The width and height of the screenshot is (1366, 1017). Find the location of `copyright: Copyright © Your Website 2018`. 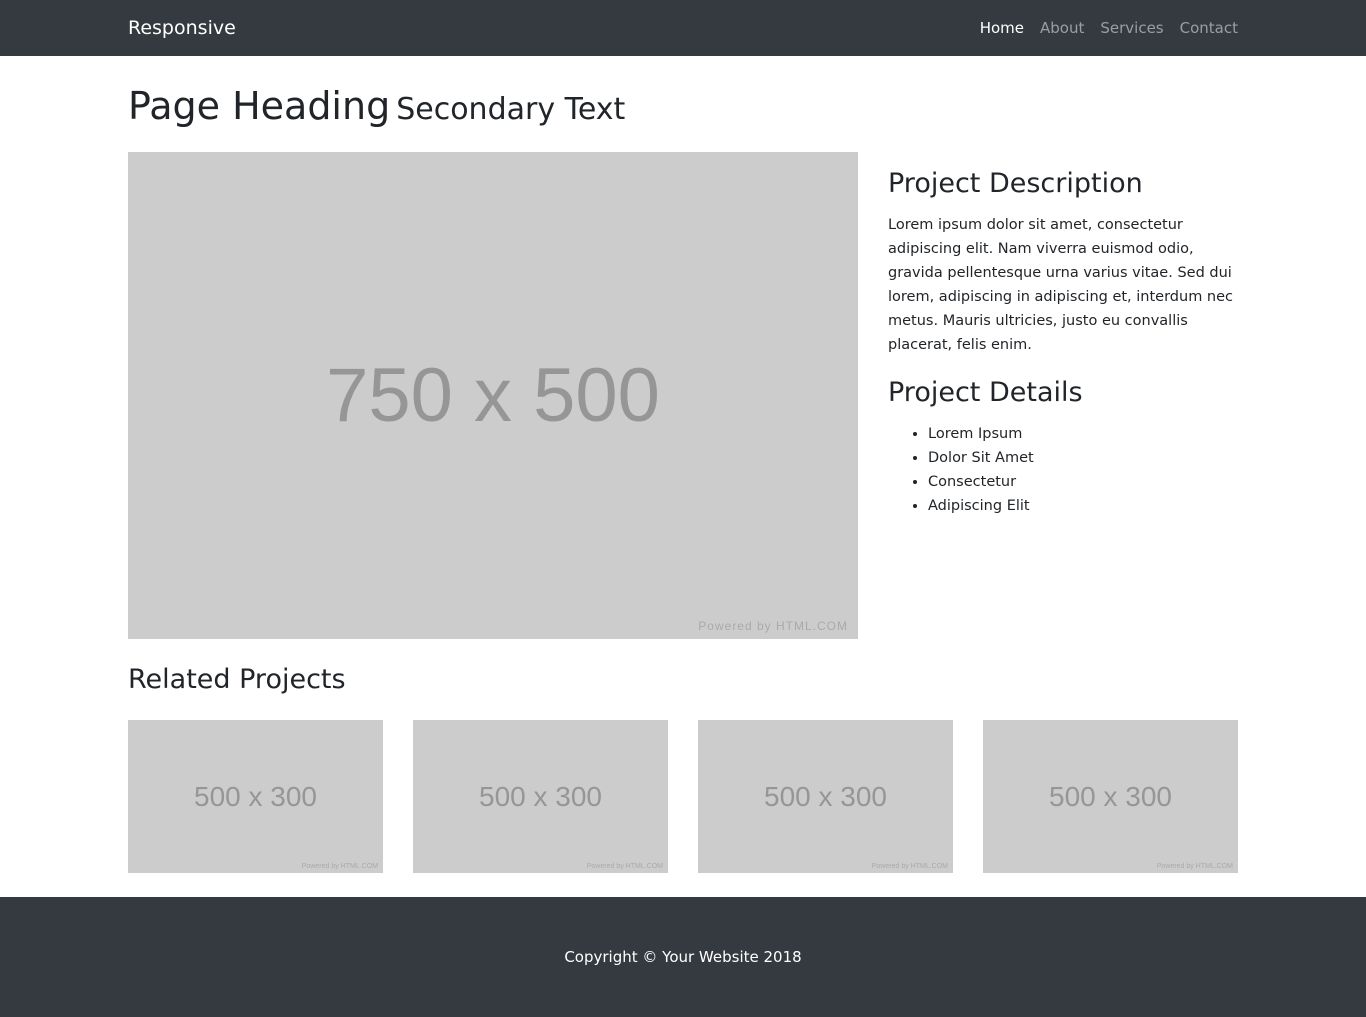

copyright: Copyright © Your Website 2018 is located at coordinates (683, 957).